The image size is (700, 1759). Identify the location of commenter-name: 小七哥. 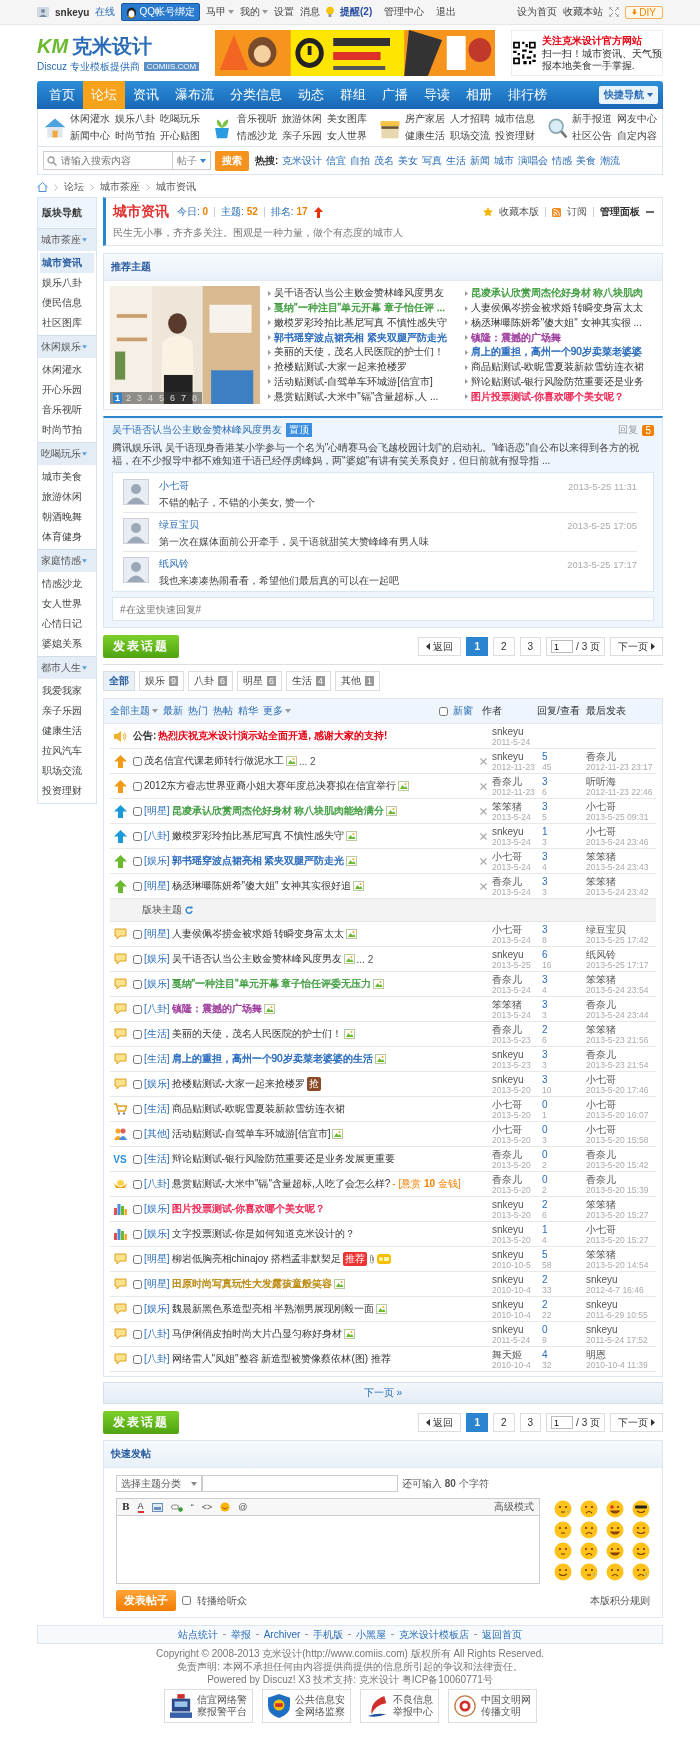
(174, 486).